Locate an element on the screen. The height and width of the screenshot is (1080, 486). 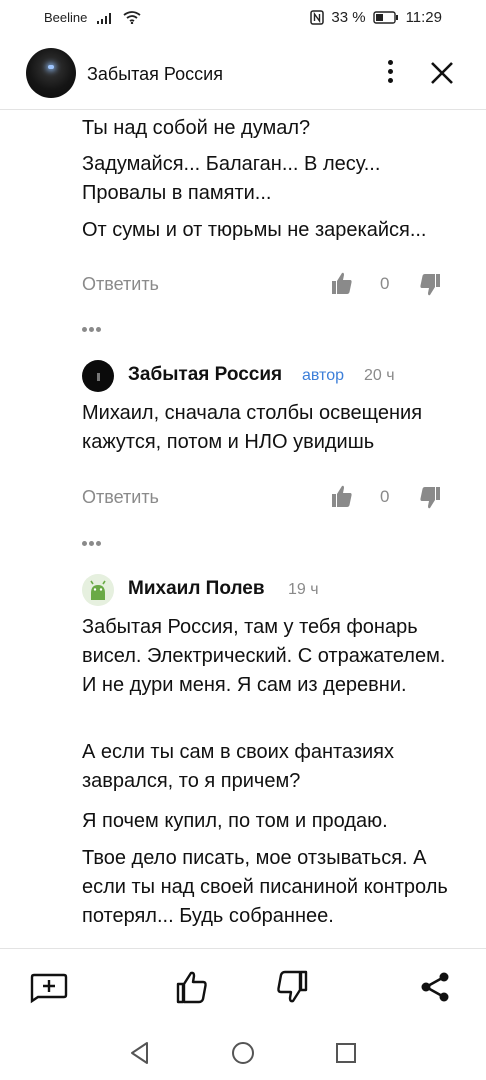
clock: 11:29 is located at coordinates (423, 17).